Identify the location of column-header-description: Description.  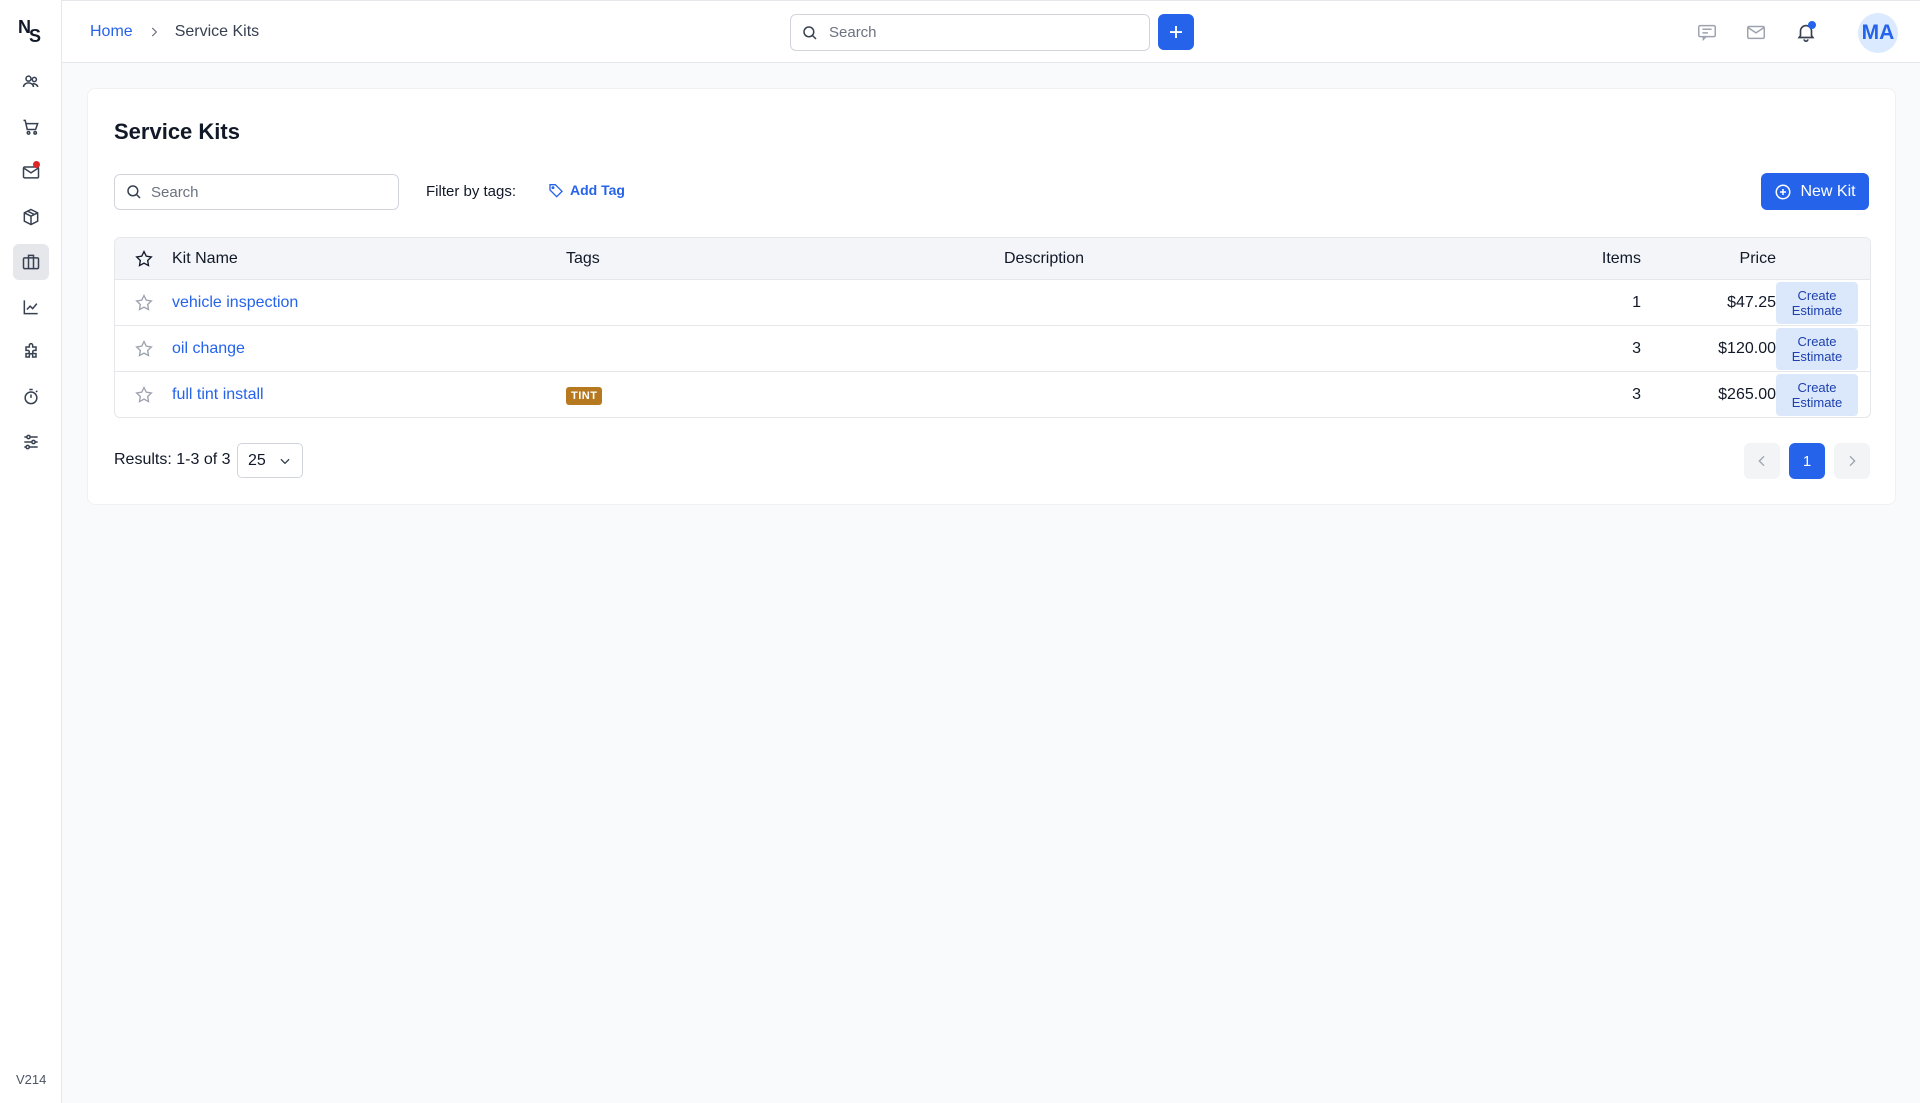
(1044, 258).